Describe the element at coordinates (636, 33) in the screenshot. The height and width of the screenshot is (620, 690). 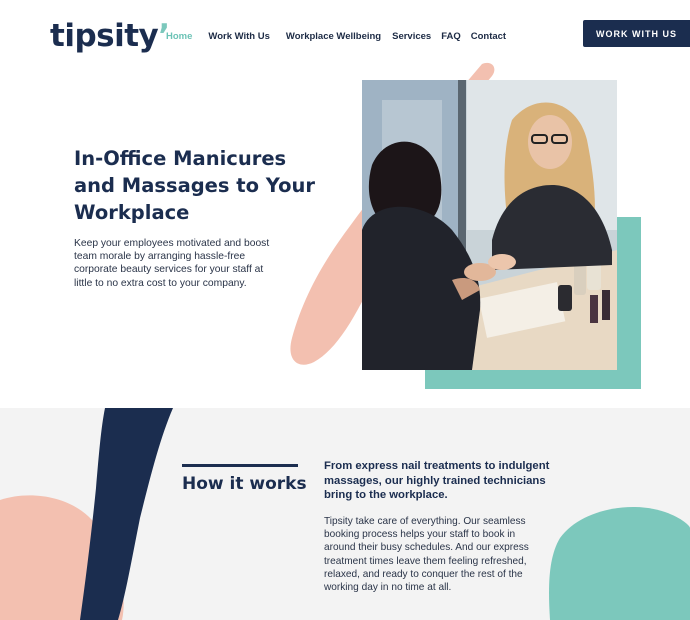
I see `work-with-us-button: WORK WITH US` at that location.